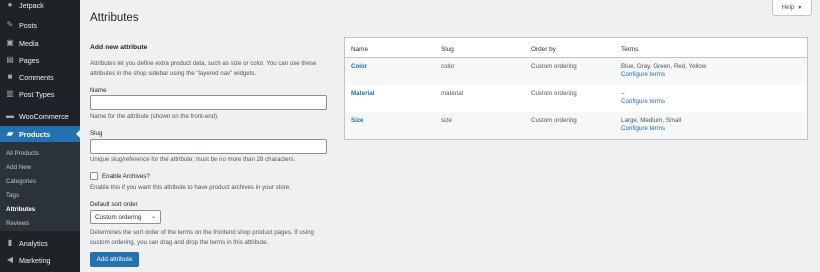  What do you see at coordinates (94, 176) in the screenshot?
I see `enable-archives-checkbox` at bounding box center [94, 176].